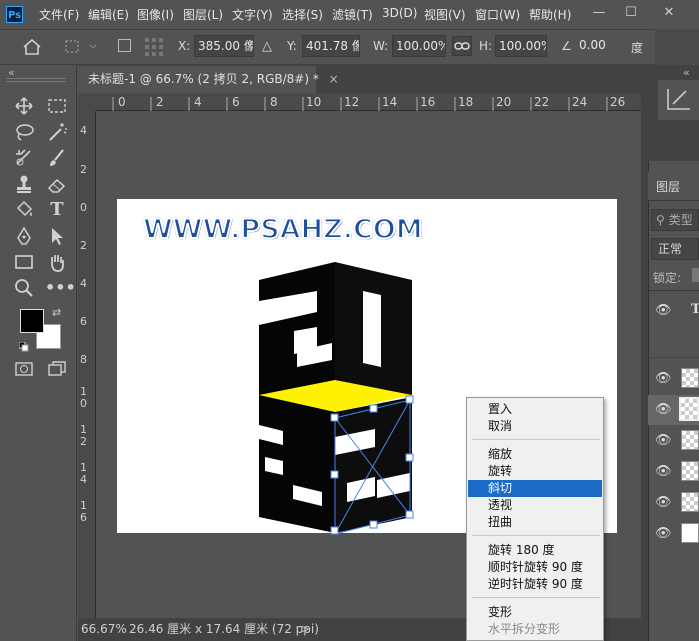 The image size is (699, 641). What do you see at coordinates (445, 14) in the screenshot?
I see `menu-view: 视图(V)` at bounding box center [445, 14].